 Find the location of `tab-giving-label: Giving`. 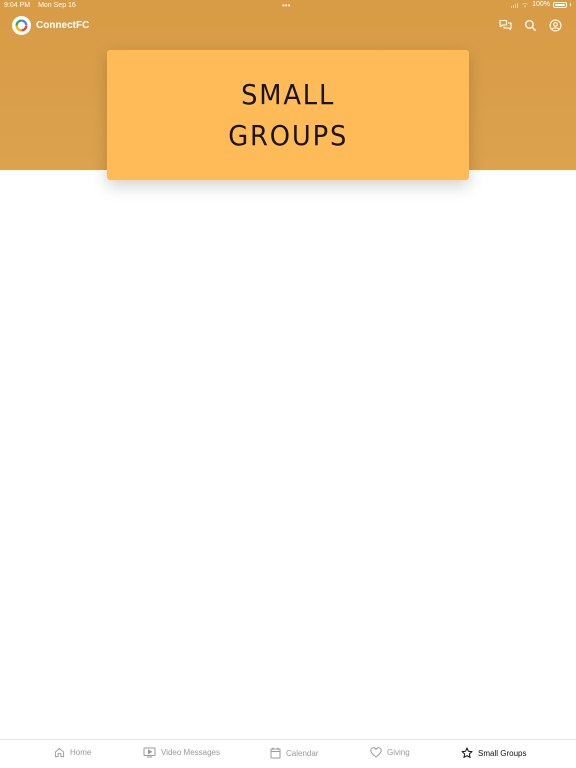

tab-giving-label: Giving is located at coordinates (398, 752).